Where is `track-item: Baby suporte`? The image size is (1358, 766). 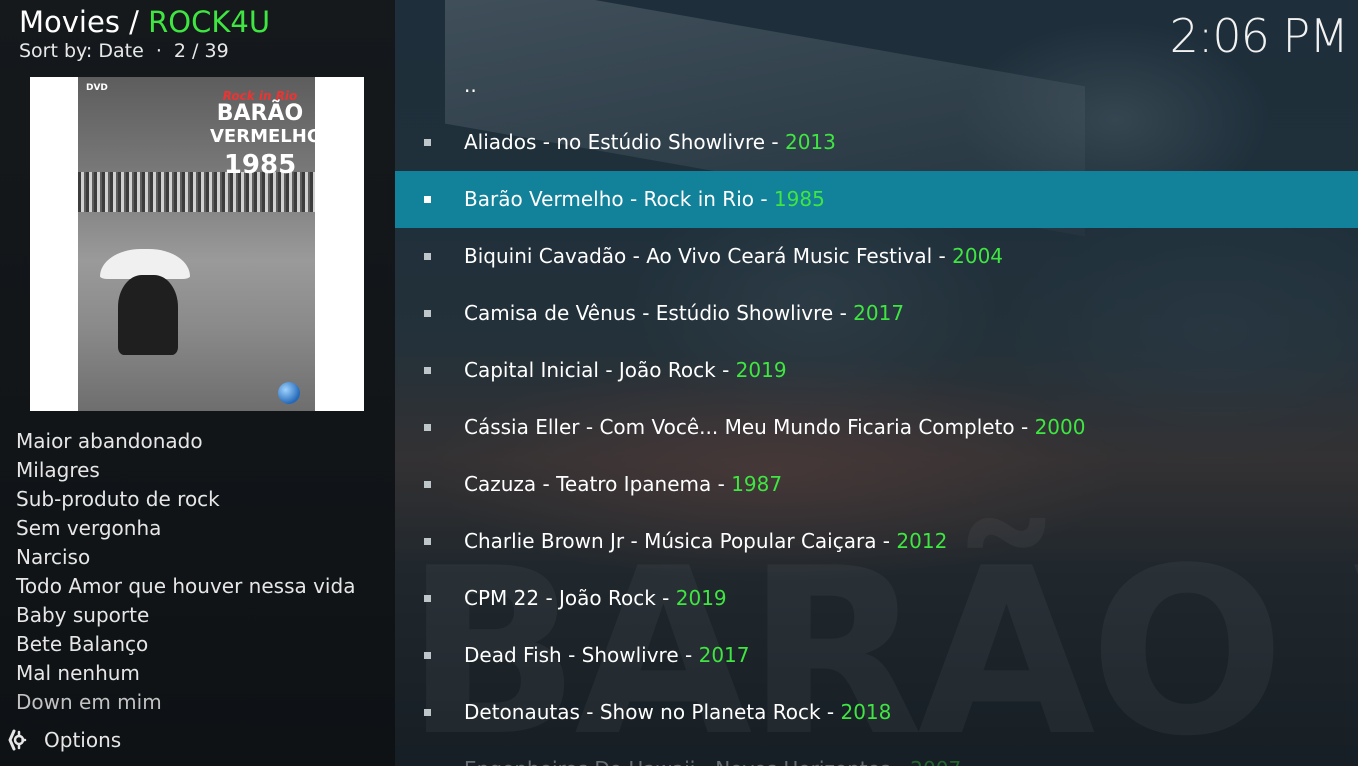 track-item: Baby suporte is located at coordinates (83, 615).